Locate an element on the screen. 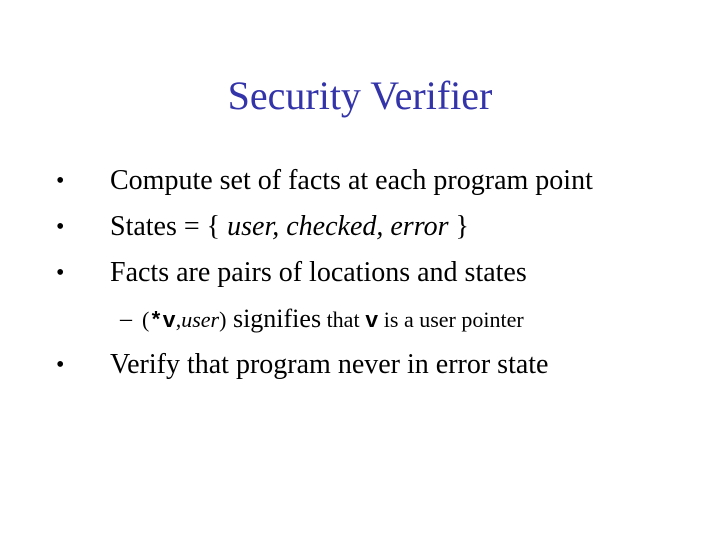 This screenshot has height=540, width=720. bullet-text: Facts are pairs of locations and states is located at coordinates (318, 272).